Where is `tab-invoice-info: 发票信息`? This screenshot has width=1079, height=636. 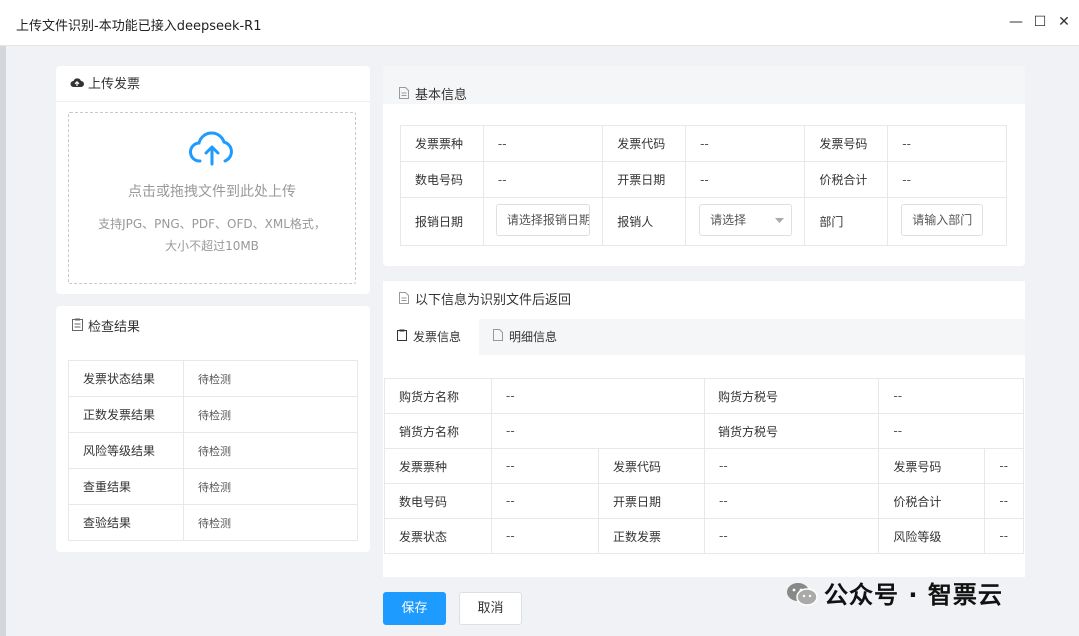 tab-invoice-info: 发票信息 is located at coordinates (431, 337).